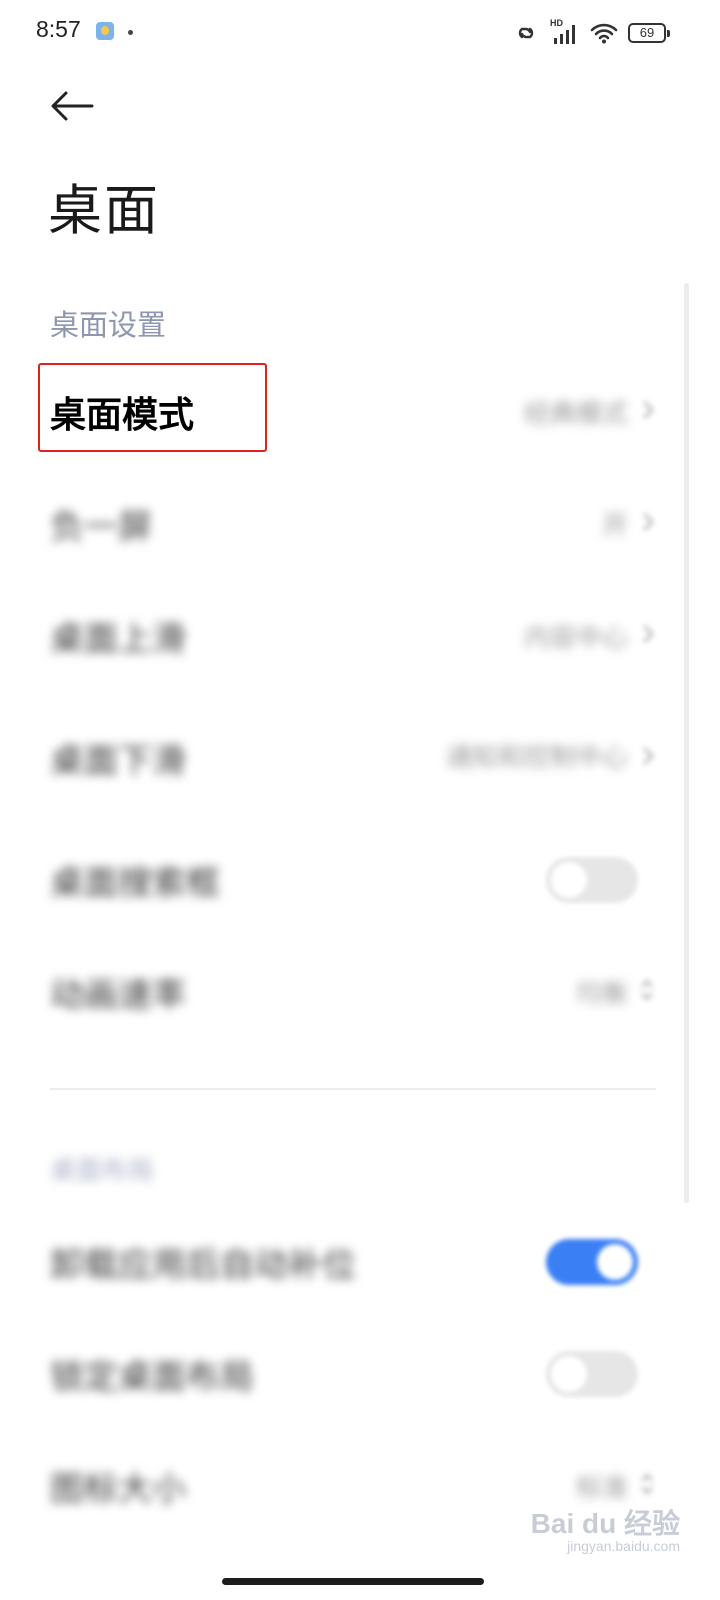 The image size is (720, 1600). What do you see at coordinates (350, 412) in the screenshot?
I see `setting-row-desktop-mode: 桌面模式 经典模式` at bounding box center [350, 412].